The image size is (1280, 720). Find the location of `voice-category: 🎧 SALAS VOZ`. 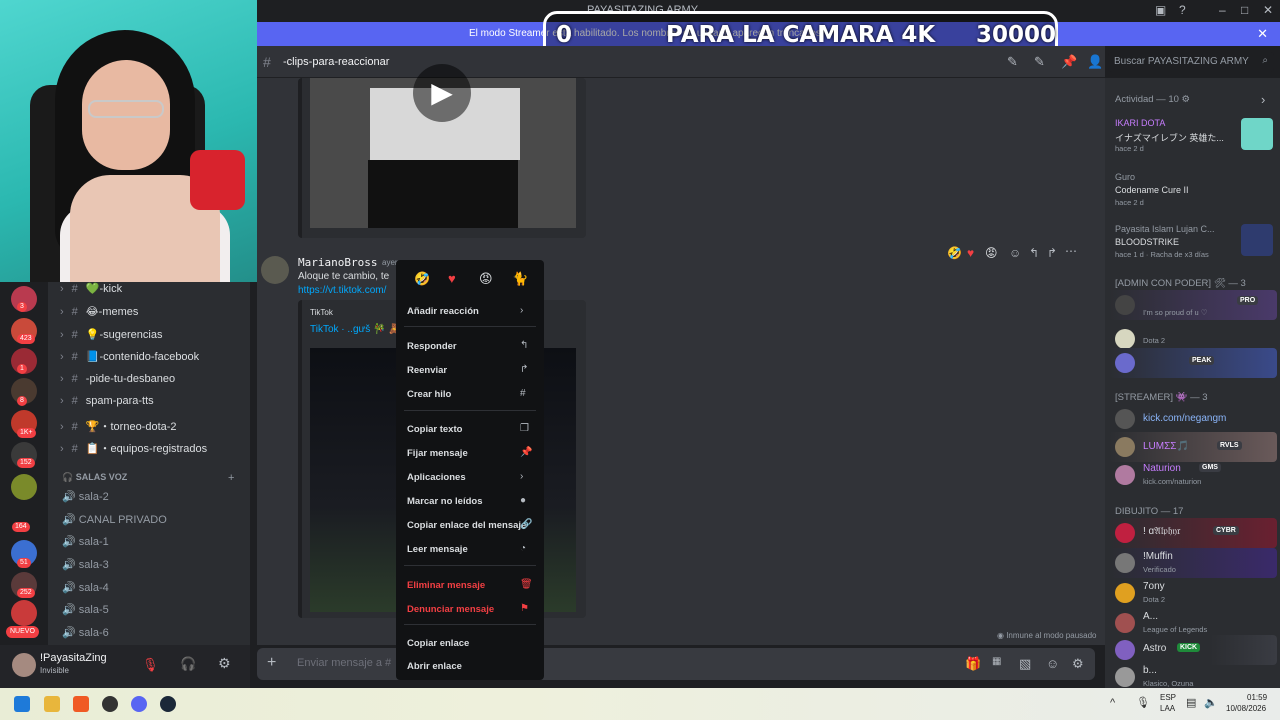

voice-category: 🎧 SALAS VOZ is located at coordinates (94, 477).